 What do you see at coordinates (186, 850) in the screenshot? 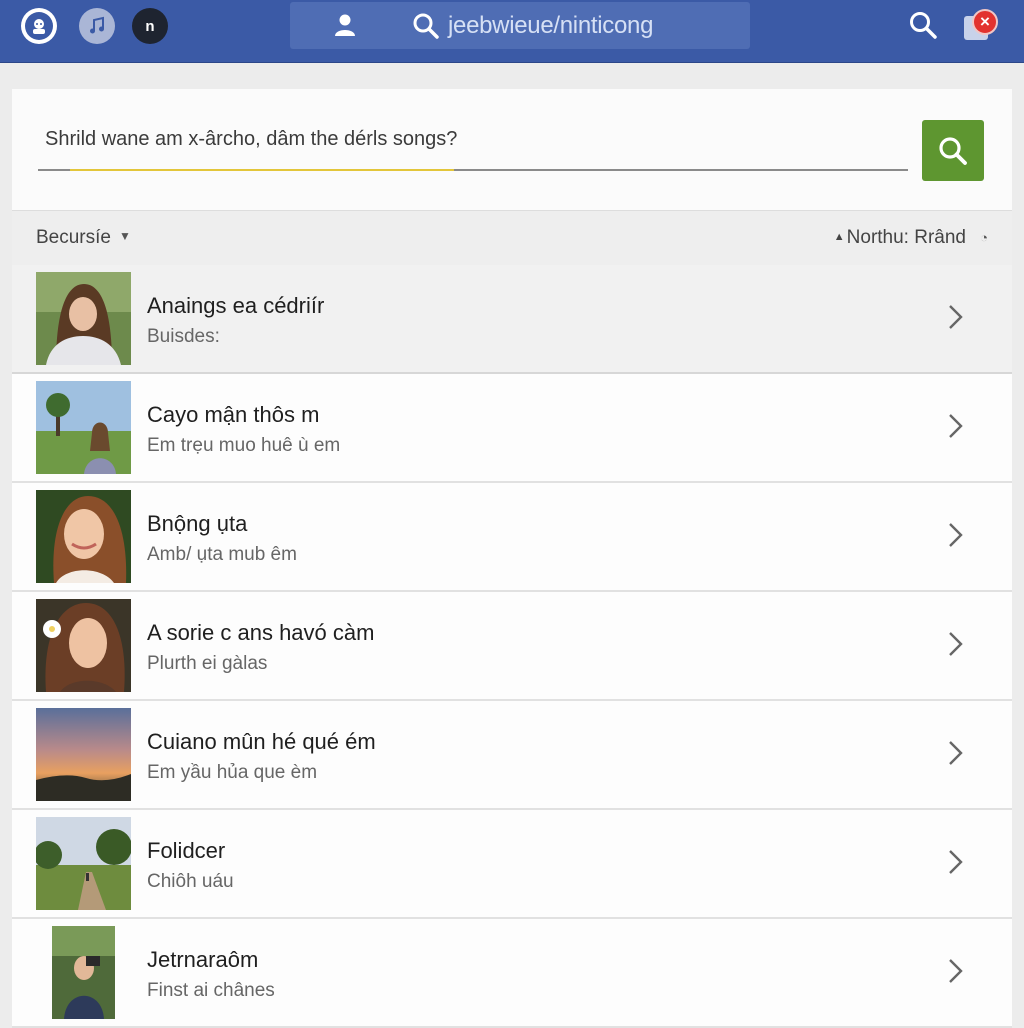
I see `song-title: Folidcer` at bounding box center [186, 850].